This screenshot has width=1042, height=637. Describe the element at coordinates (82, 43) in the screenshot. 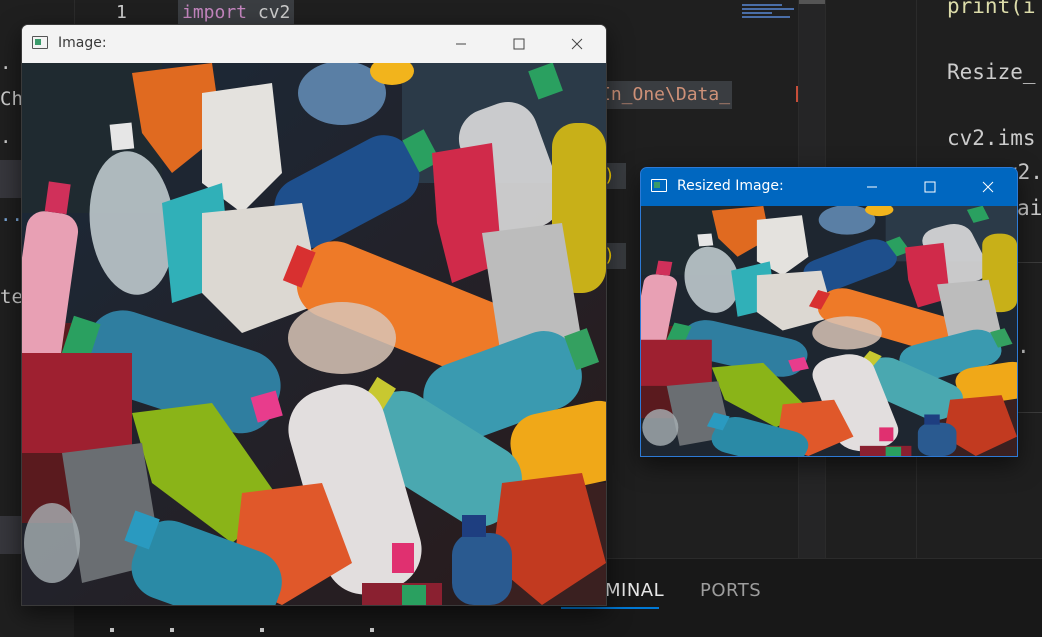

I see `window-title: Image:` at that location.